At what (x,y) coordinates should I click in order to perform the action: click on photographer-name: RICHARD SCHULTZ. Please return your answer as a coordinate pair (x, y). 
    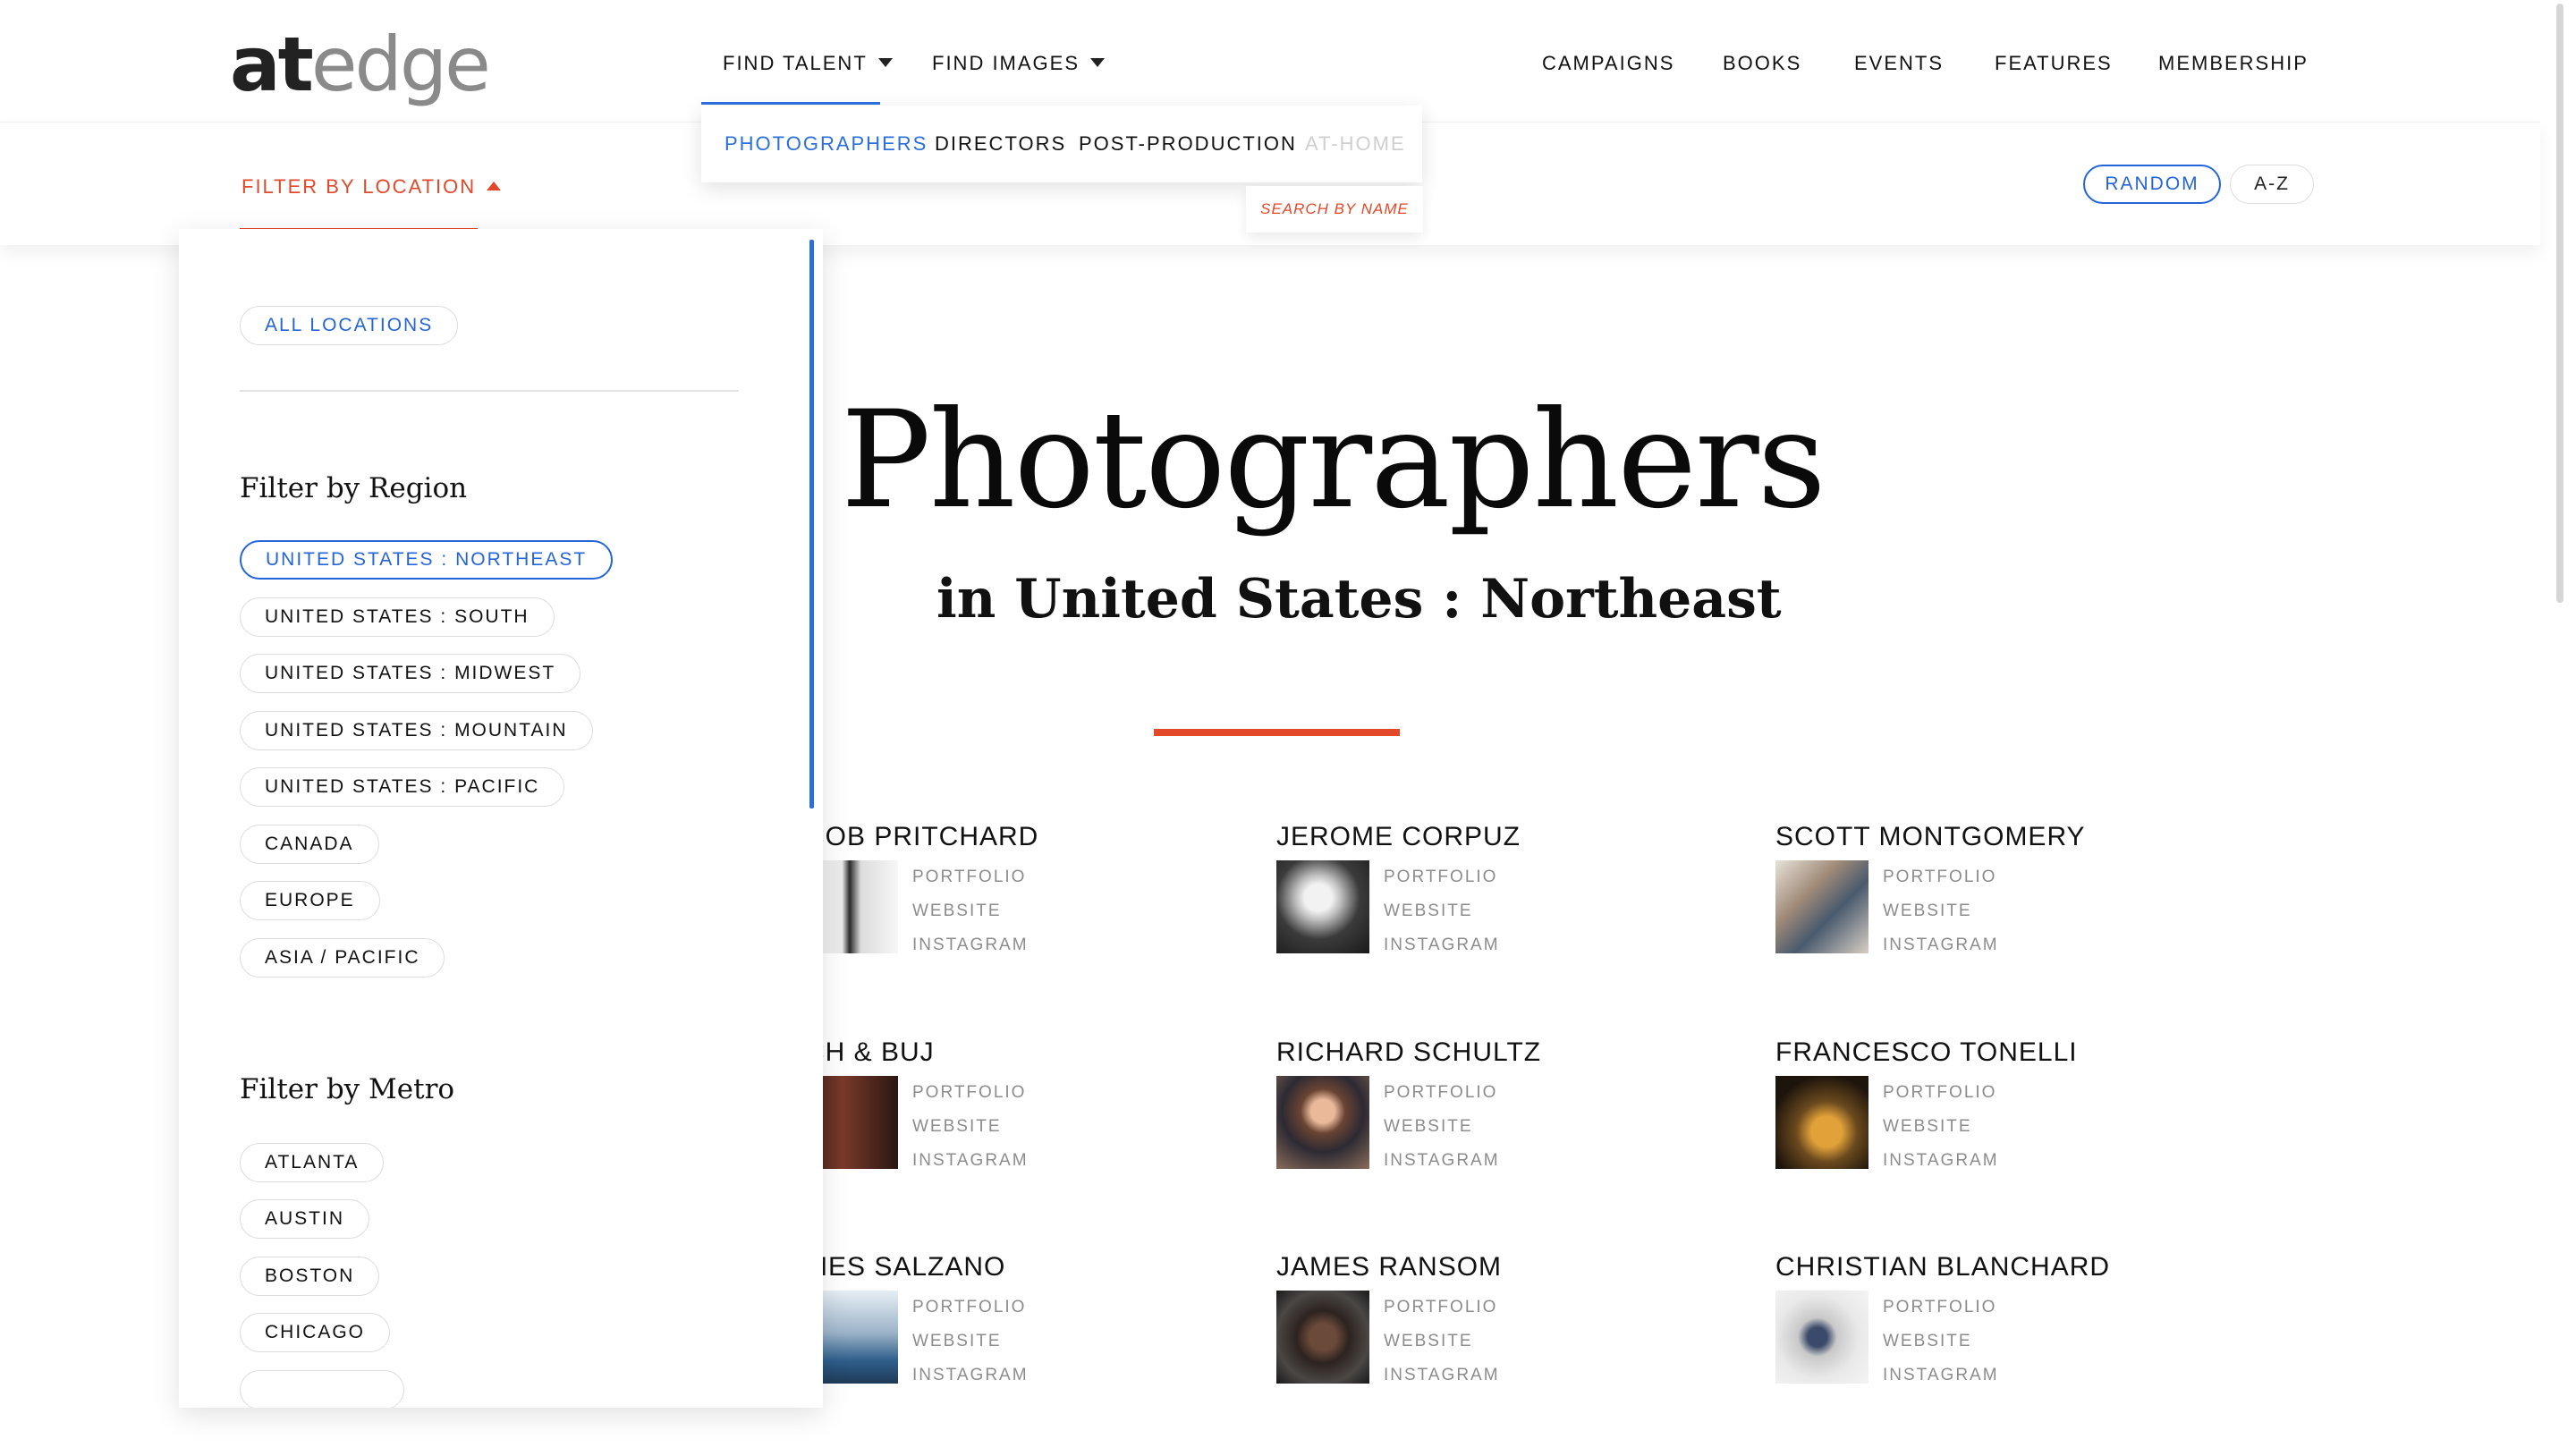
    Looking at the image, I should click on (1408, 1053).